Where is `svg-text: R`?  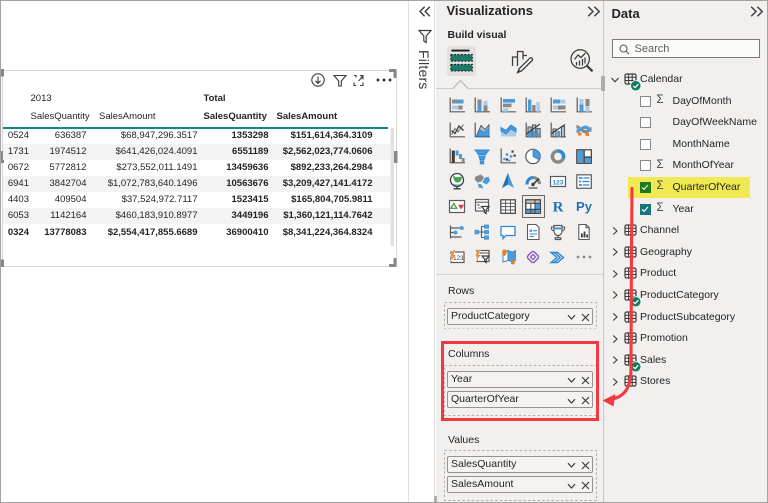 svg-text: R is located at coordinates (558, 208).